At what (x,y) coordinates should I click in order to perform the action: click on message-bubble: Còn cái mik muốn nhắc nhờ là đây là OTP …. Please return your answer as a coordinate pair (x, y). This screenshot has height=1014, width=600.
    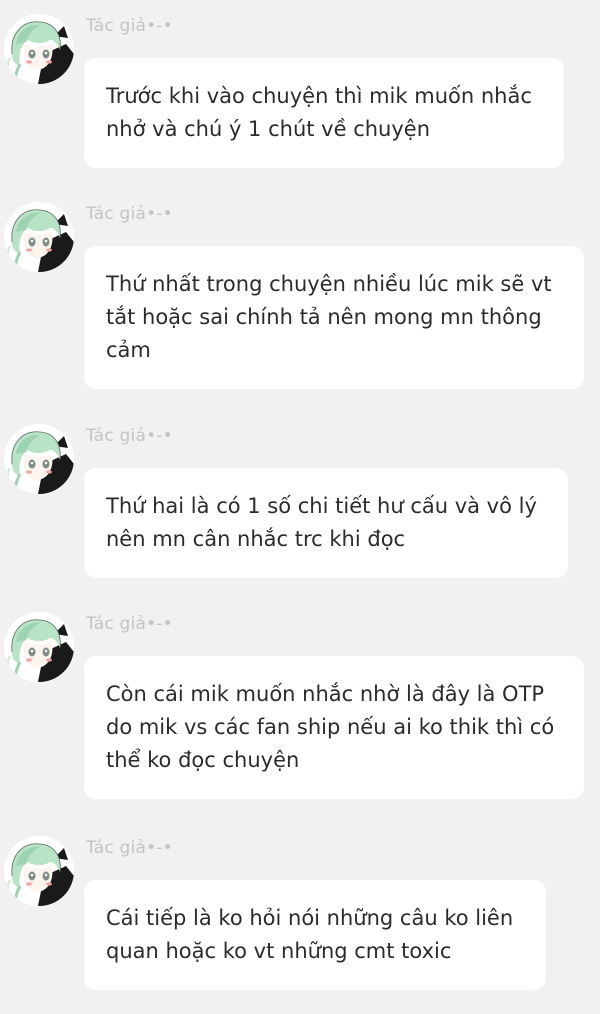
    Looking at the image, I should click on (334, 727).